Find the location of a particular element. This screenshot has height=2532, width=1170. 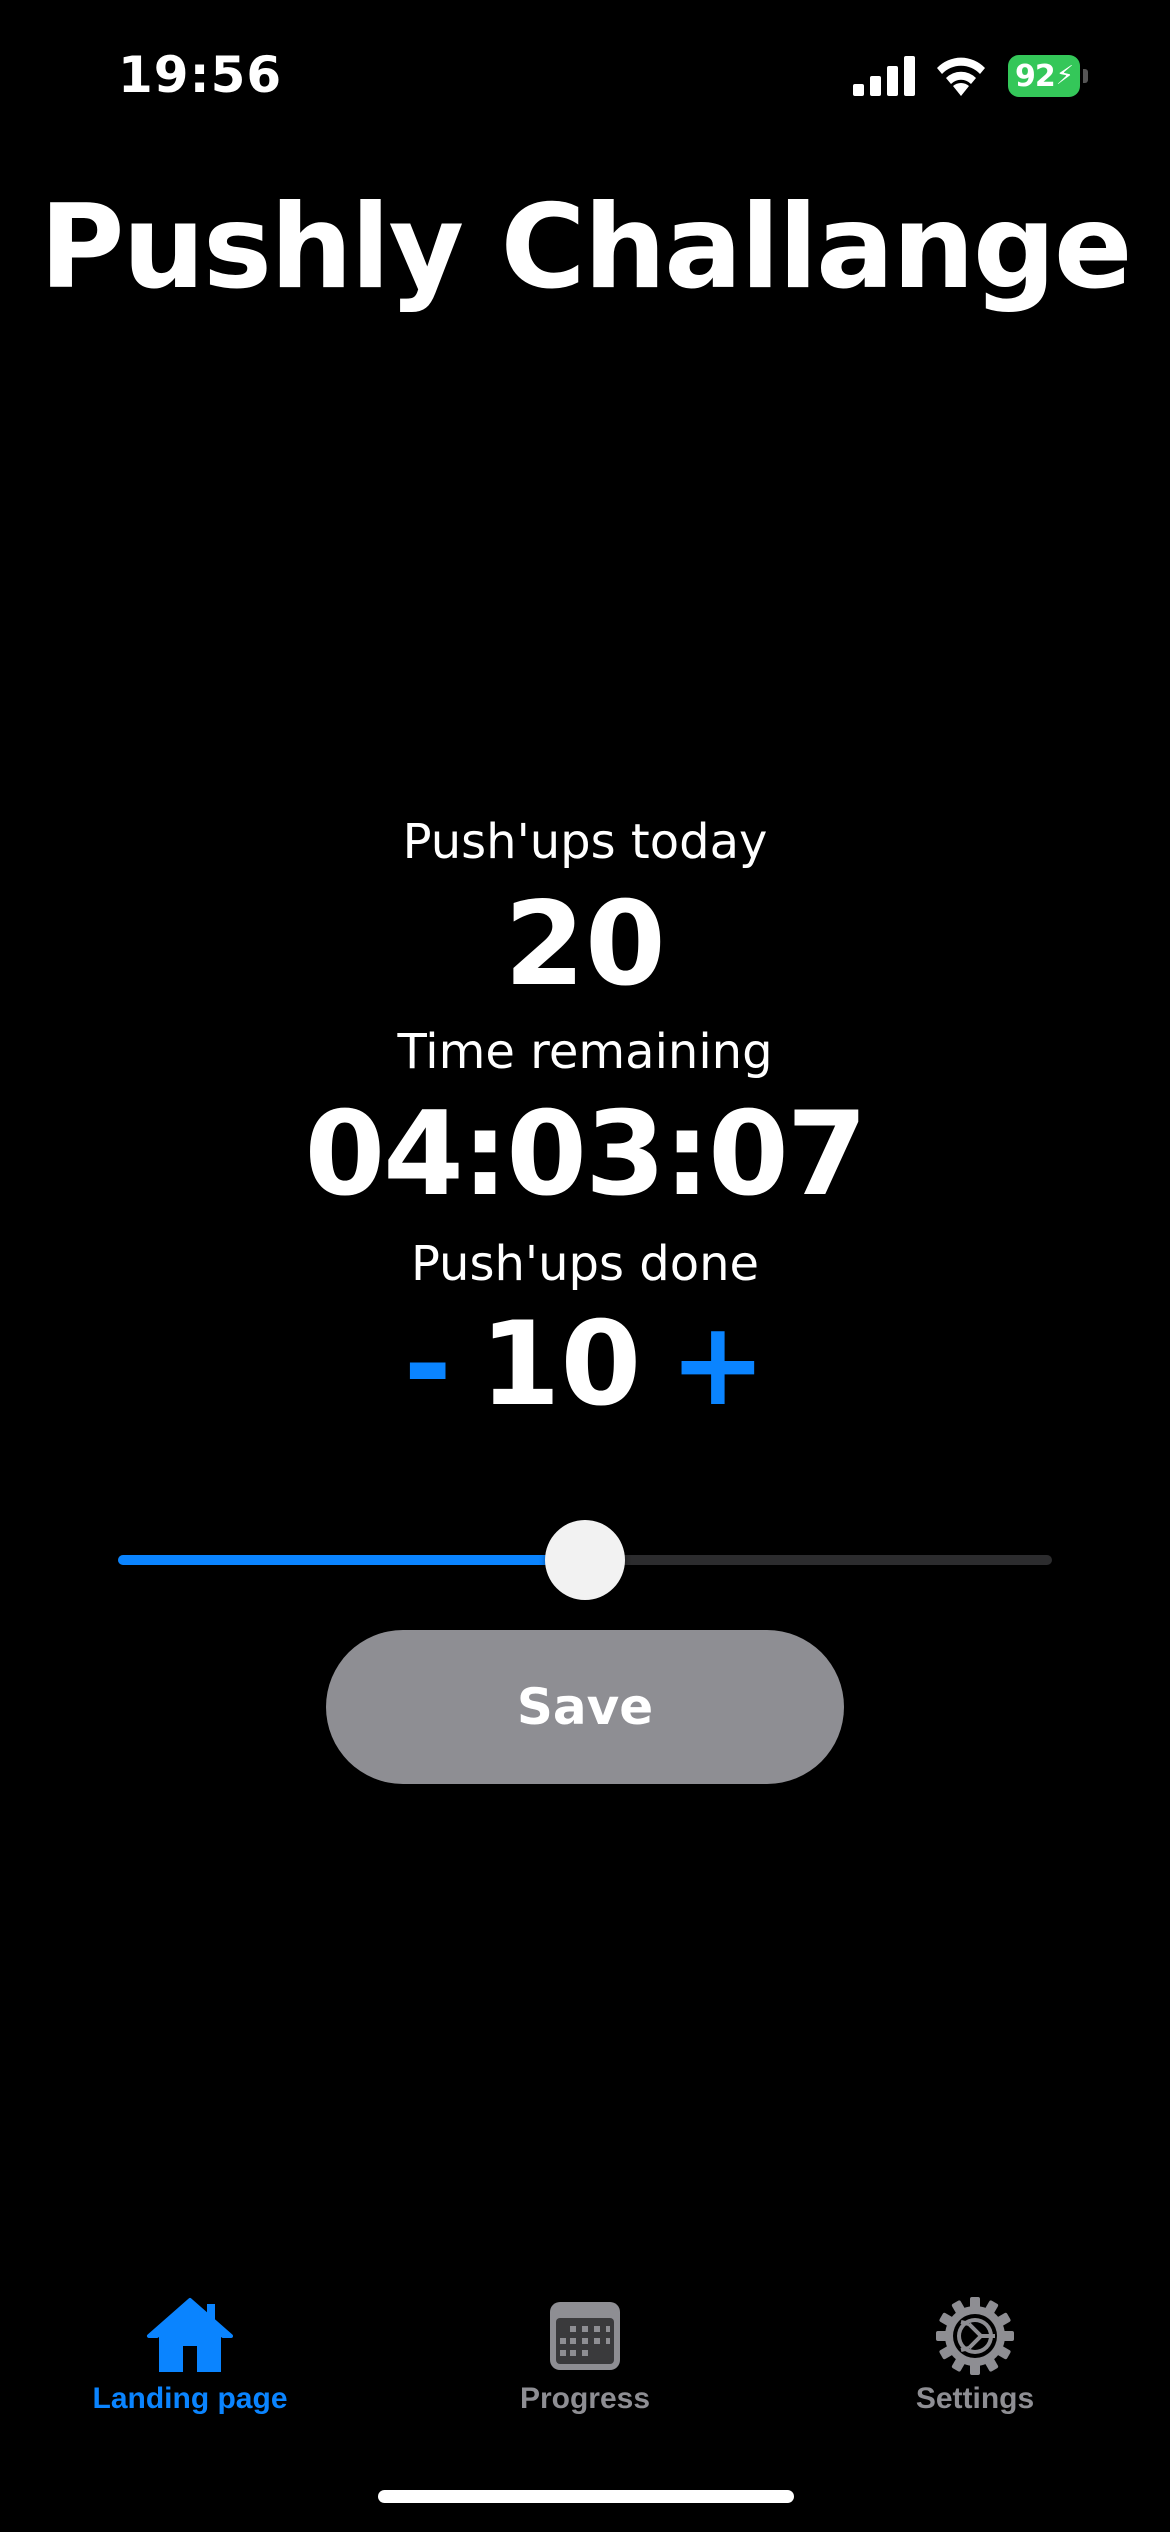

home-indicator is located at coordinates (586, 2496).